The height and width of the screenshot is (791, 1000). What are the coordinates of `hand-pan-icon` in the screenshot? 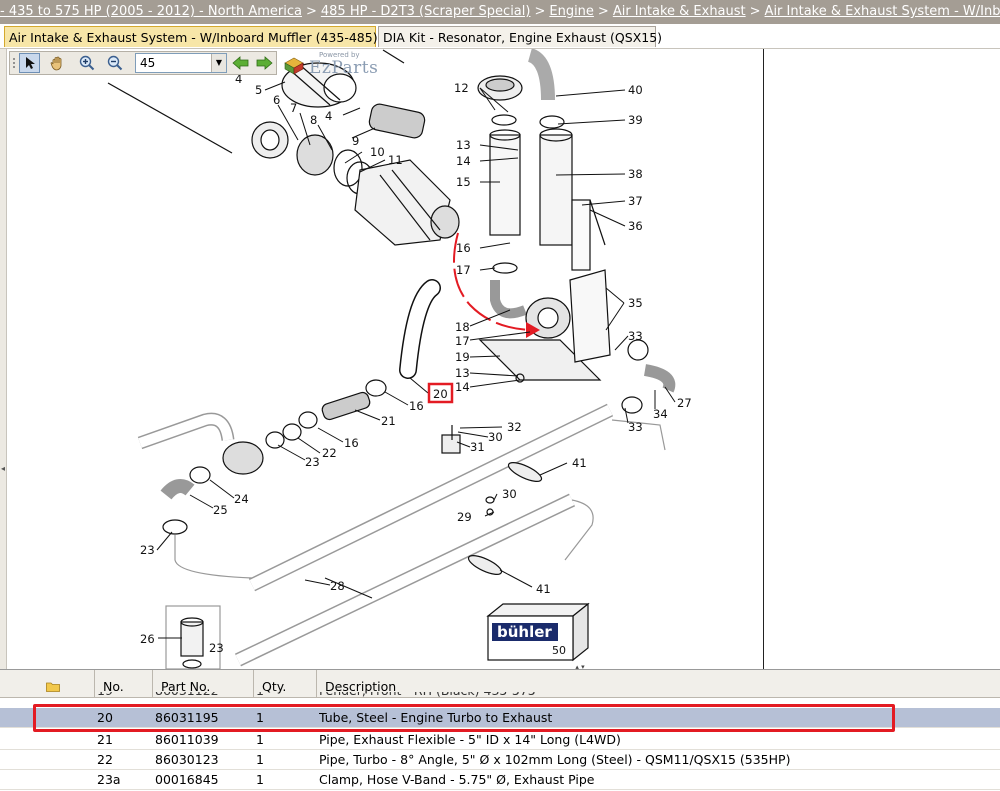 It's located at (55, 63).